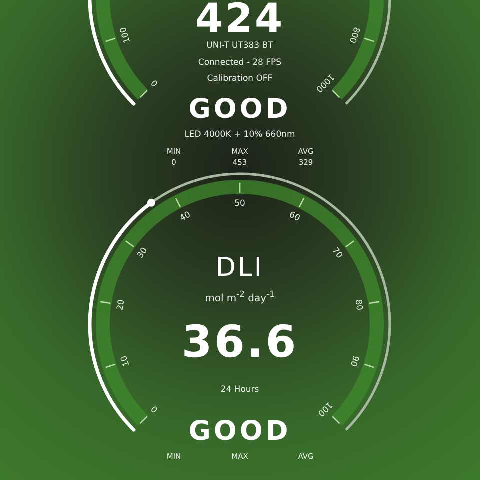 This screenshot has height=480, width=480. Describe the element at coordinates (125, 361) in the screenshot. I see `tick-label: 10` at that location.